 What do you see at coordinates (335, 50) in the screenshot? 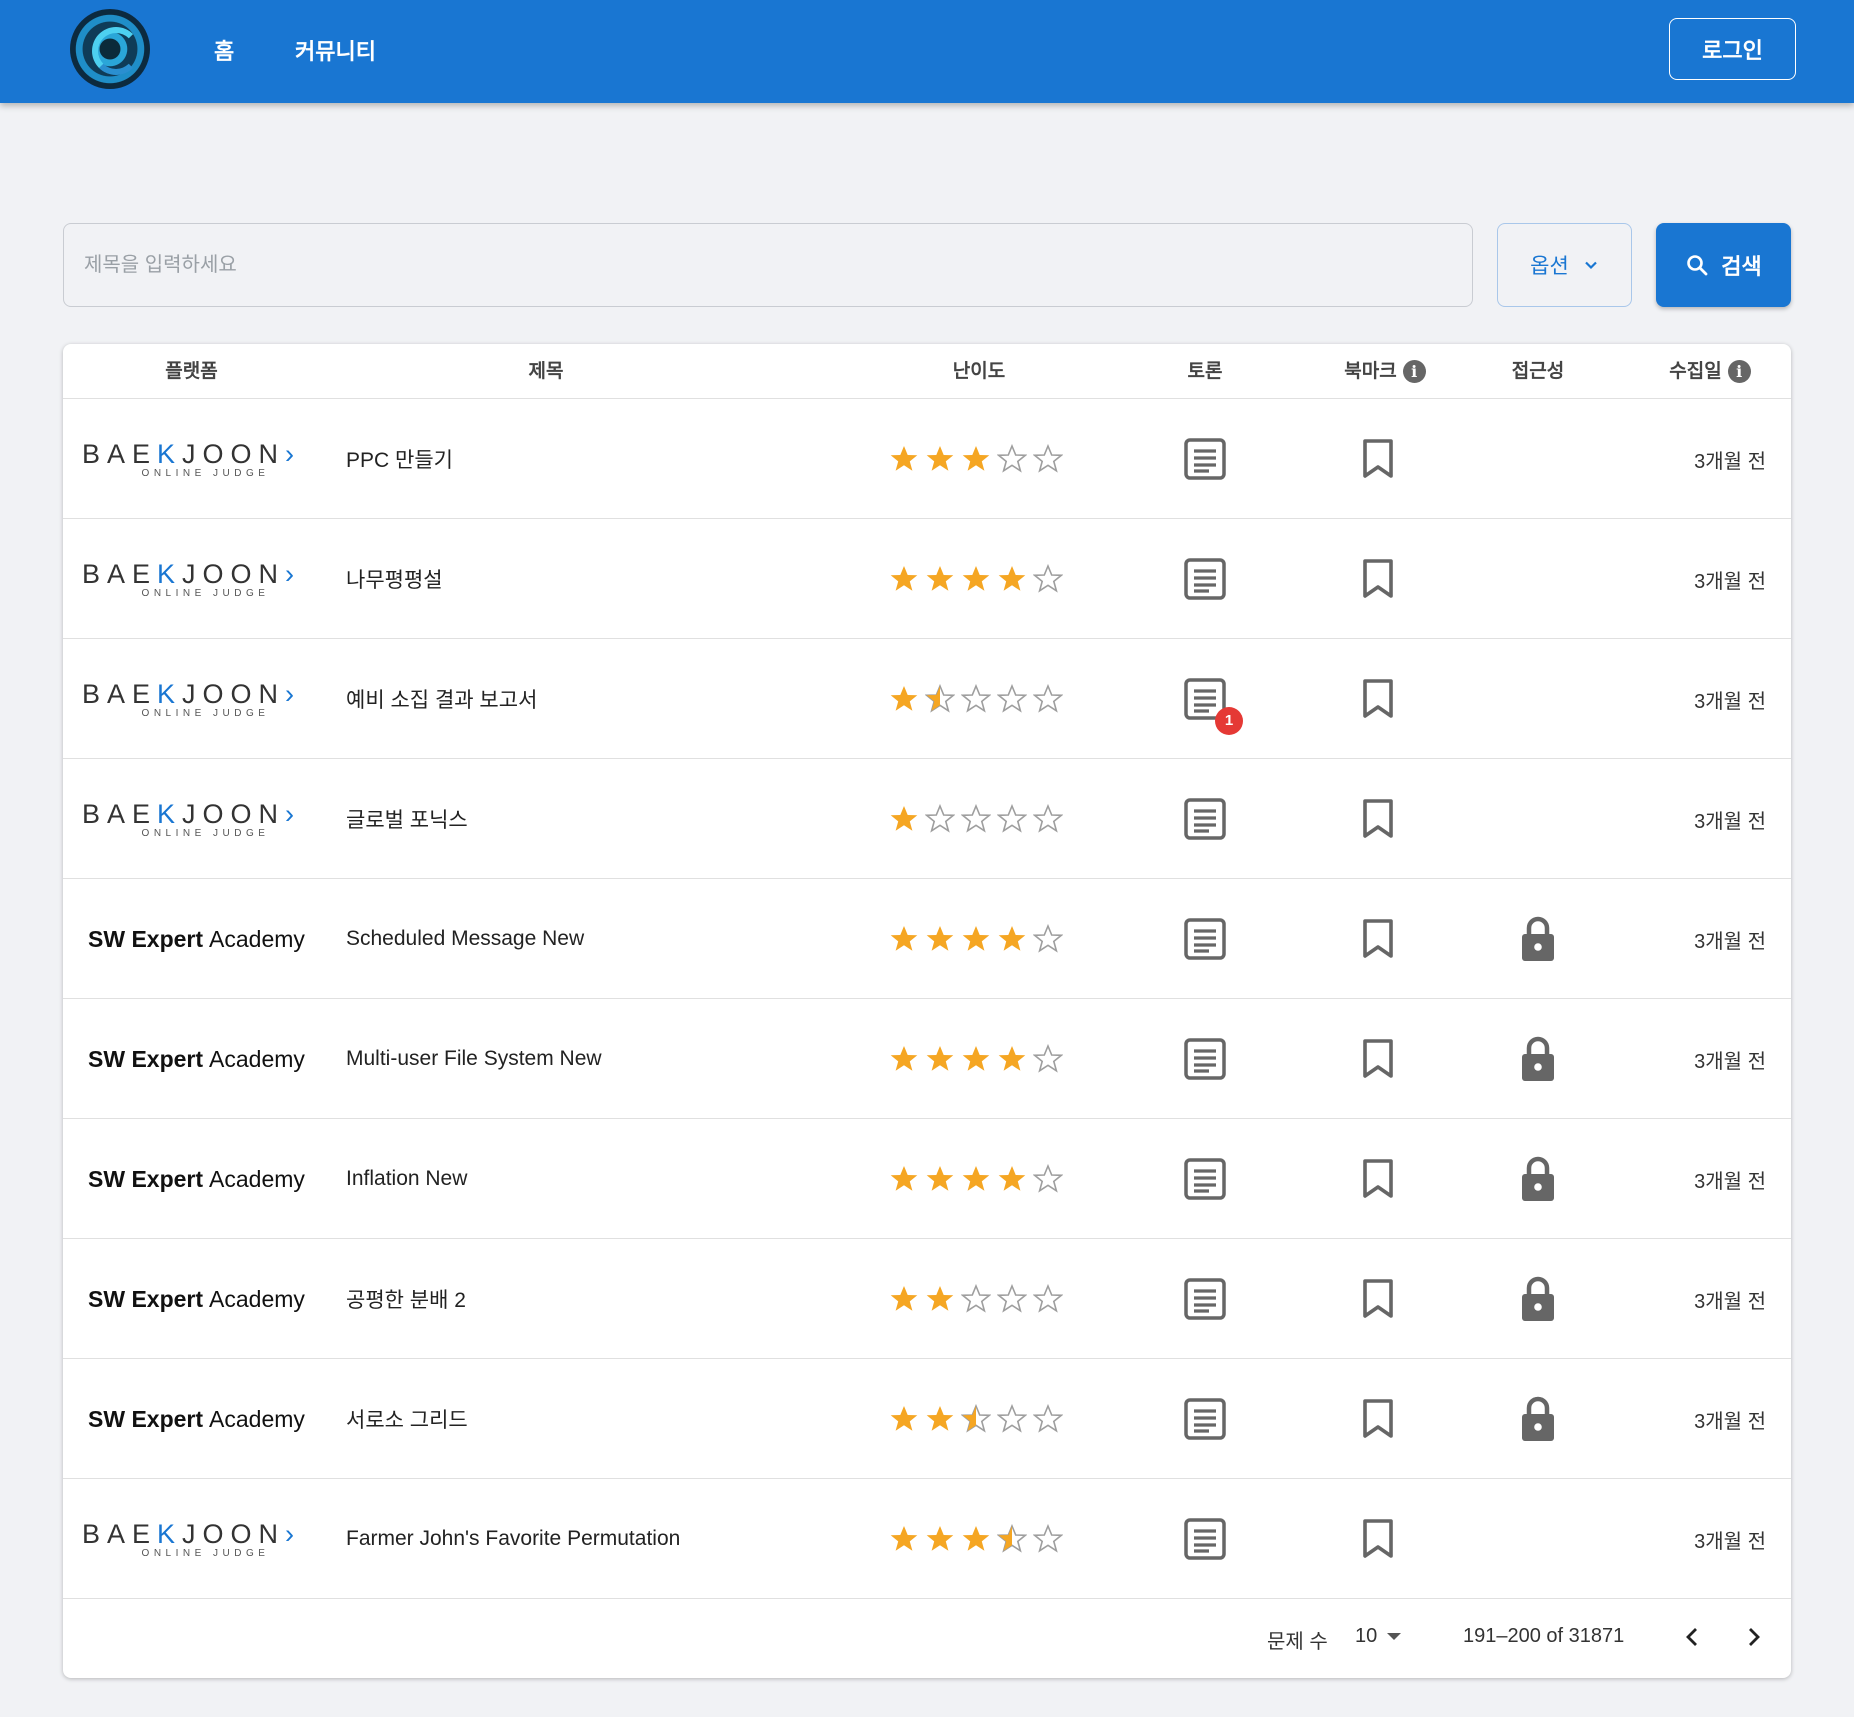
I see `nav-community-link: 커뮤니티` at bounding box center [335, 50].